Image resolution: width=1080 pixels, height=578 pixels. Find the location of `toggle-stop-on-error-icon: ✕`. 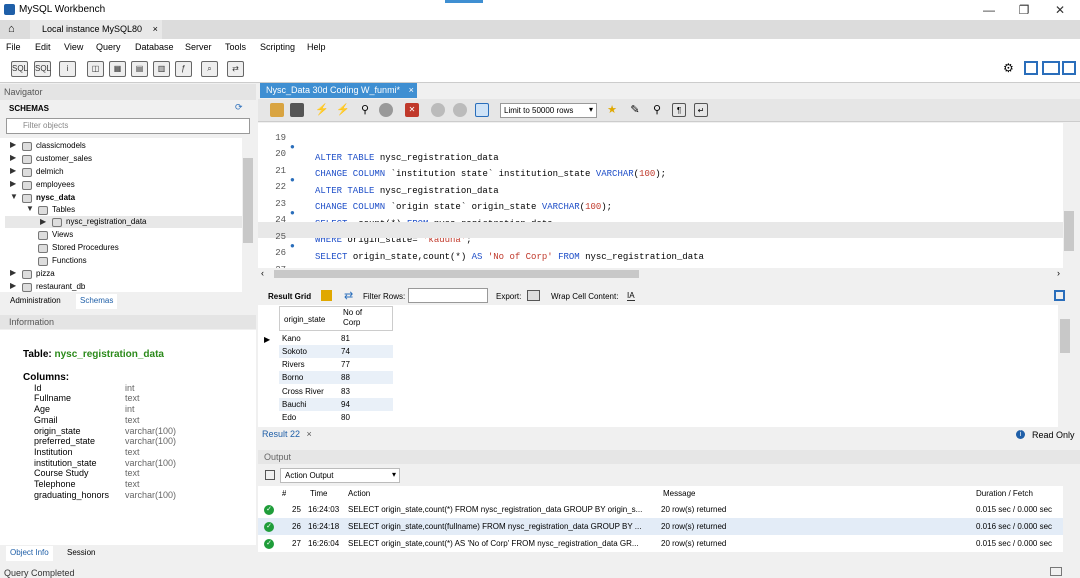

toggle-stop-on-error-icon: ✕ is located at coordinates (412, 110).